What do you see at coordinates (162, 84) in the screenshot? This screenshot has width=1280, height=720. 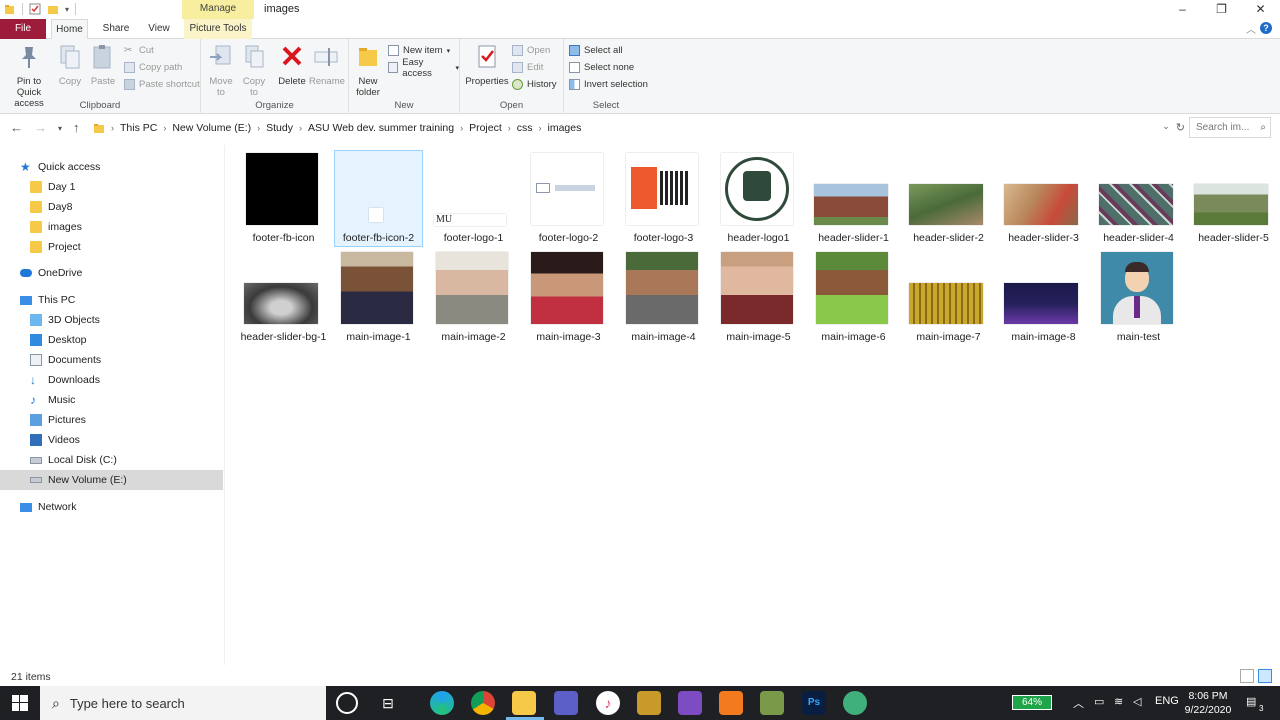 I see `paste-shortcut-button: Paste shortcut` at bounding box center [162, 84].